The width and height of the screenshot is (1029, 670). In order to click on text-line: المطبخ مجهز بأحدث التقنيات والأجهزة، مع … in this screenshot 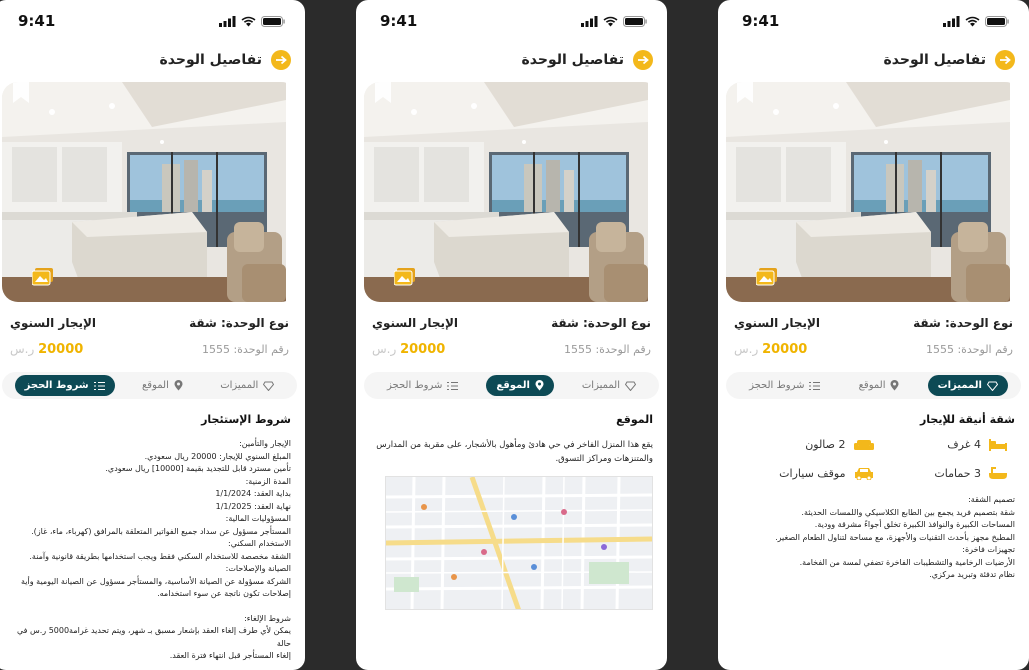, I will do `click(895, 537)`.